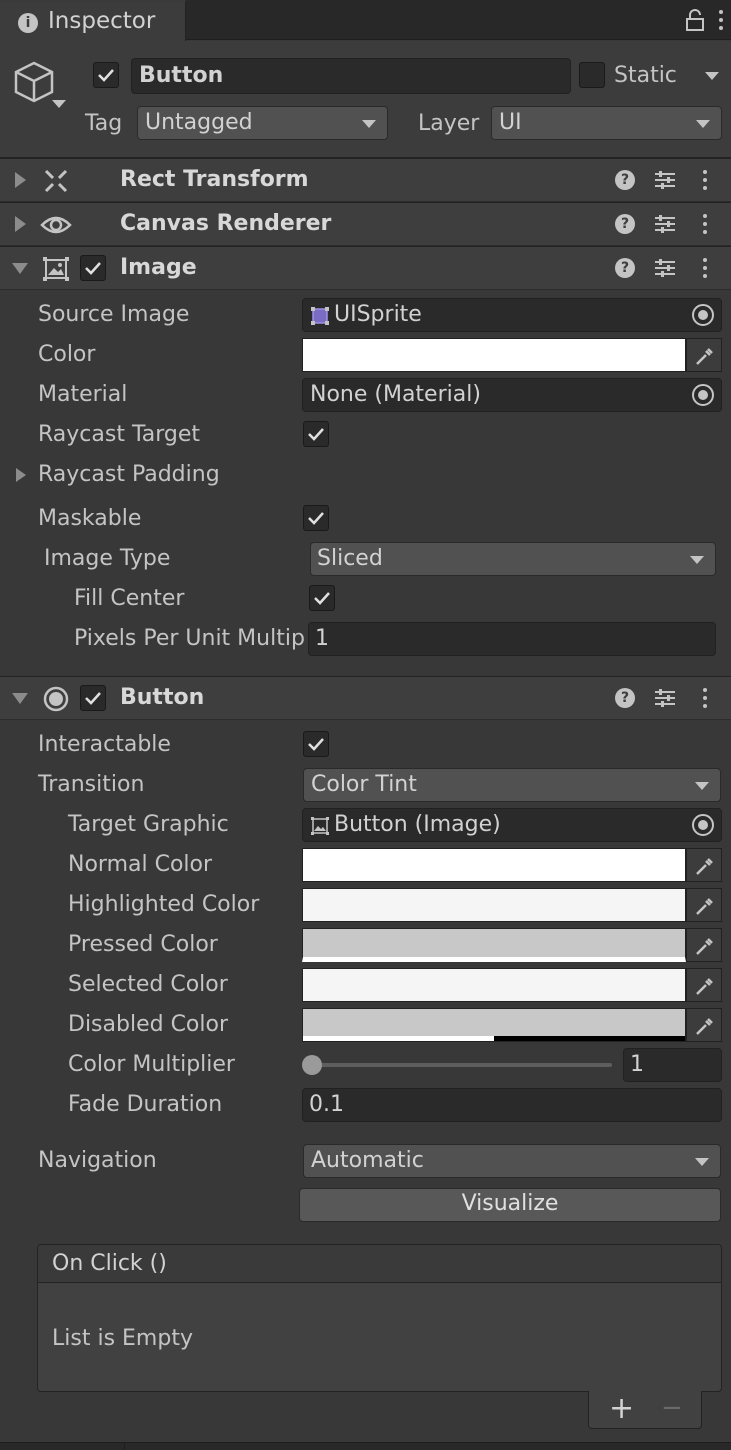 This screenshot has width=731, height=1450. I want to click on color-swatch, so click(494, 355).